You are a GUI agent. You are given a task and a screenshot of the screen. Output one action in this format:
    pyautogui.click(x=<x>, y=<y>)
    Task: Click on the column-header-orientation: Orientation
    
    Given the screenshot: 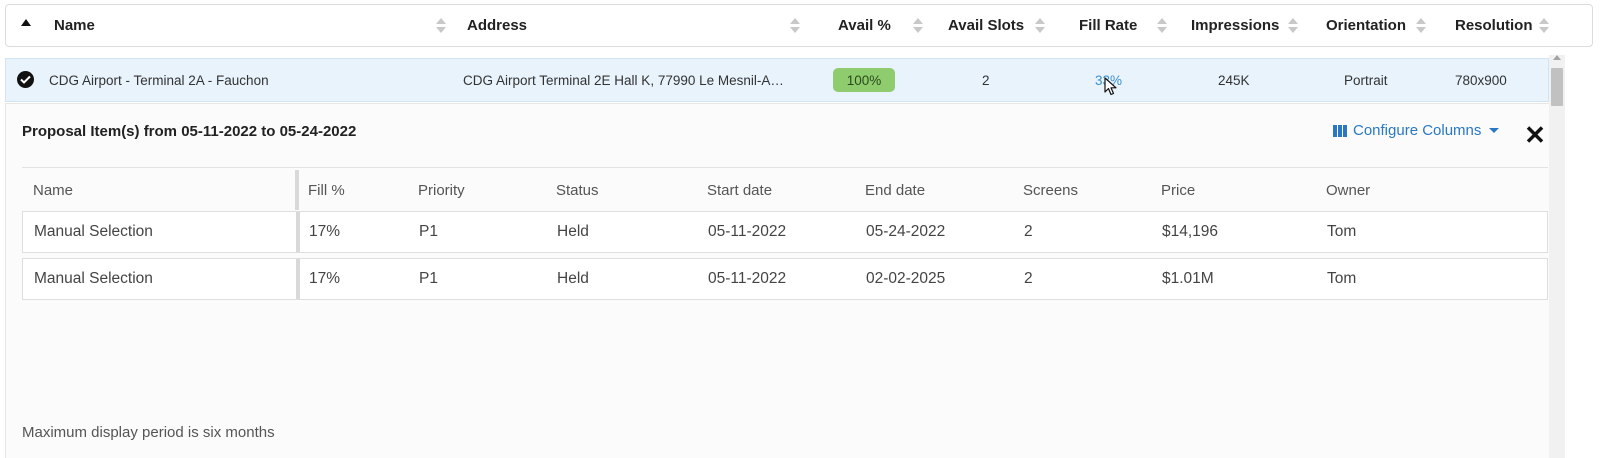 What is the action you would take?
    pyautogui.click(x=1366, y=25)
    